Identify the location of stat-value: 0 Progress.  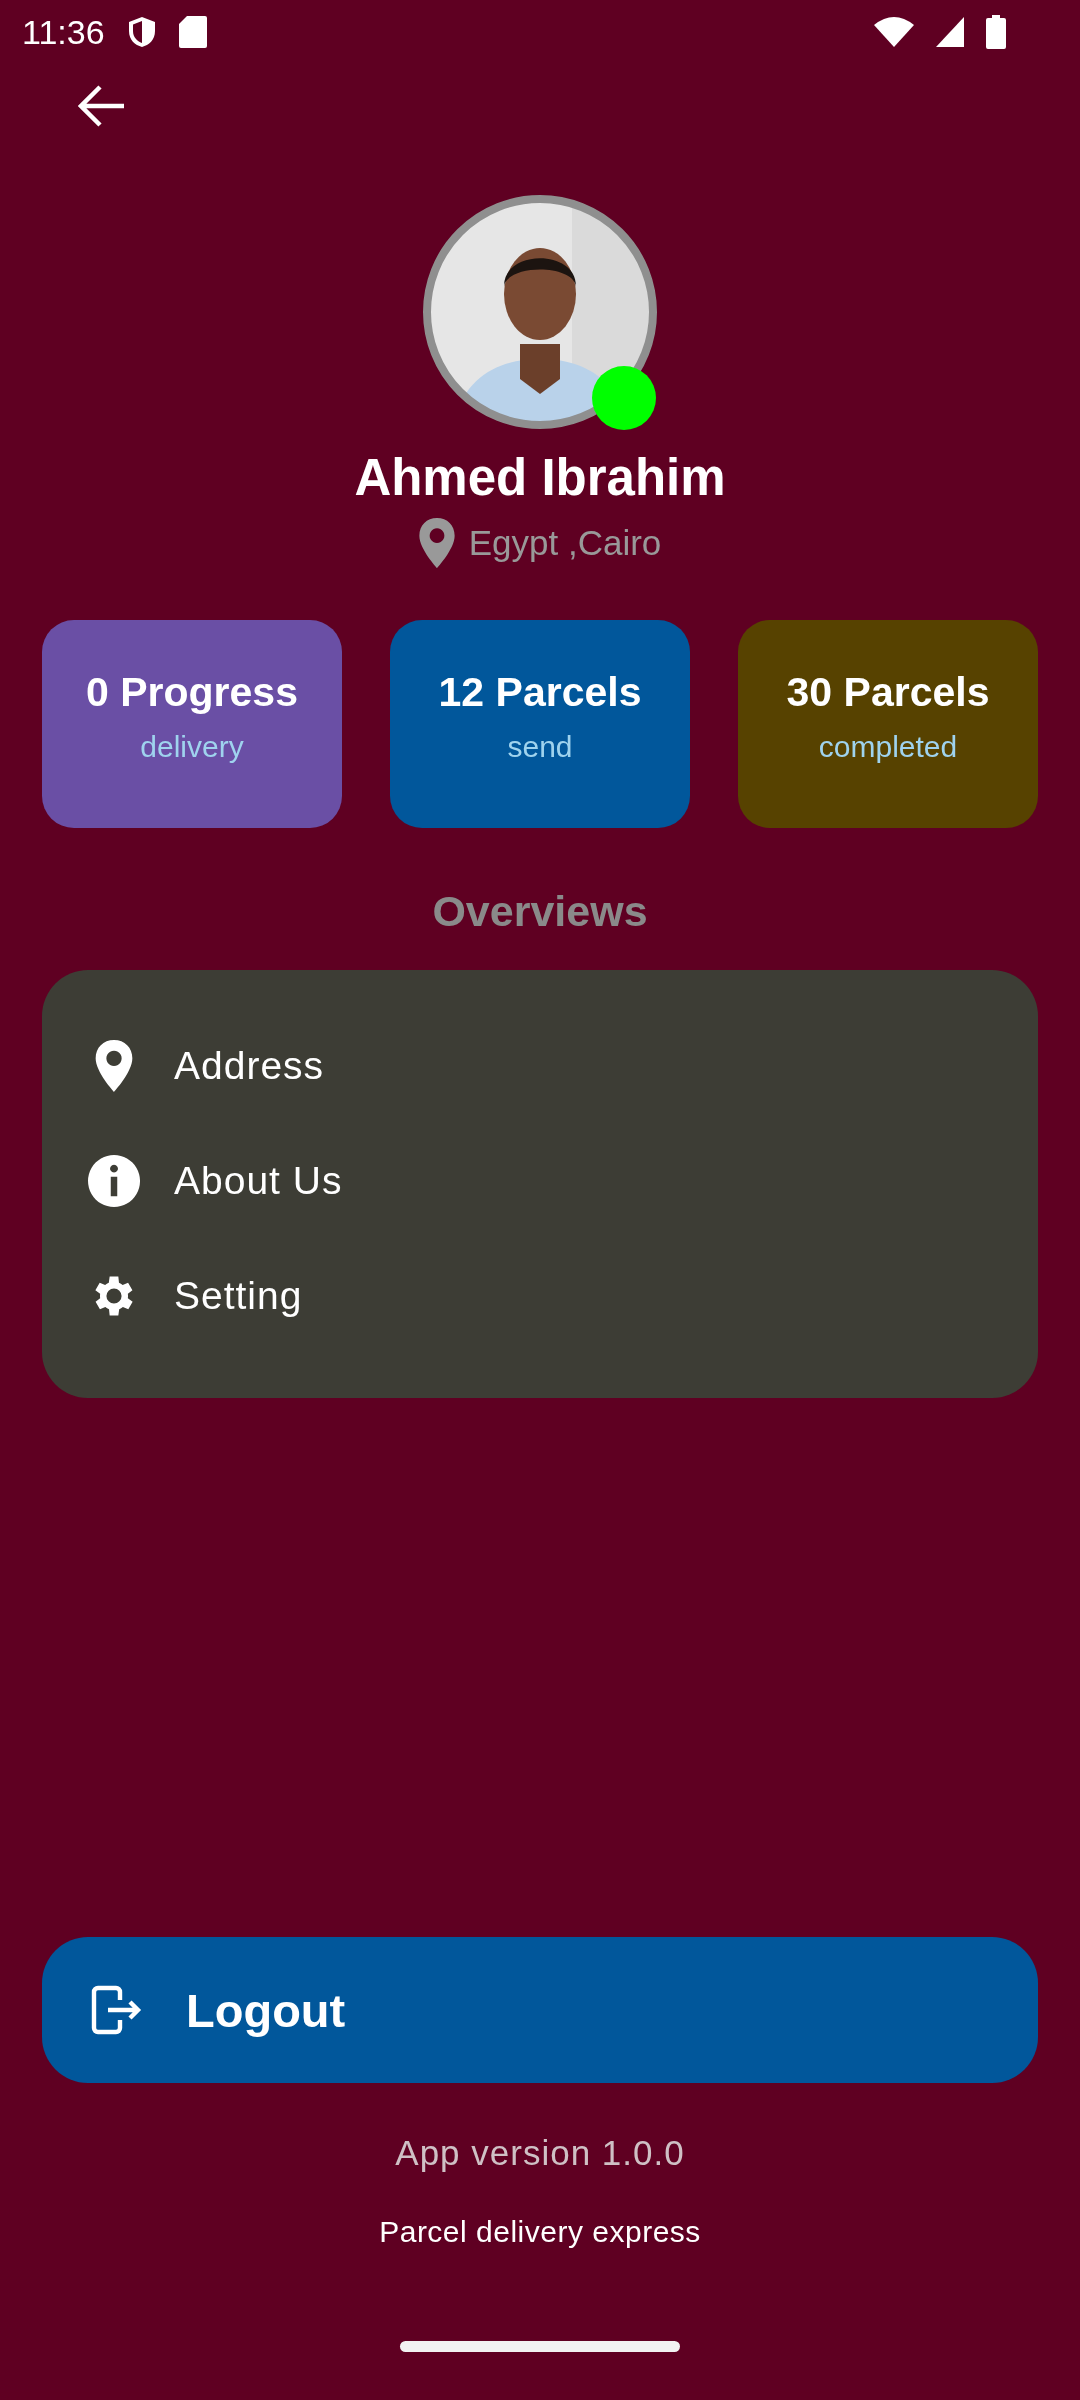
(192, 692).